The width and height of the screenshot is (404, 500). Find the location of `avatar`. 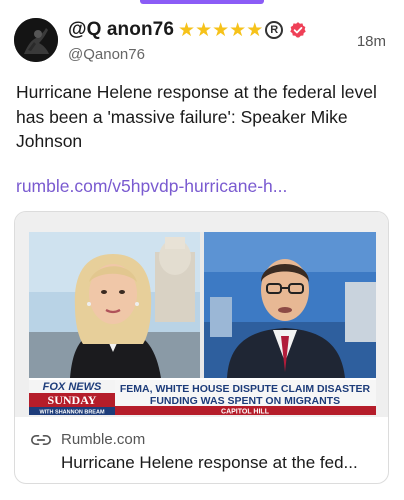

avatar is located at coordinates (36, 40).